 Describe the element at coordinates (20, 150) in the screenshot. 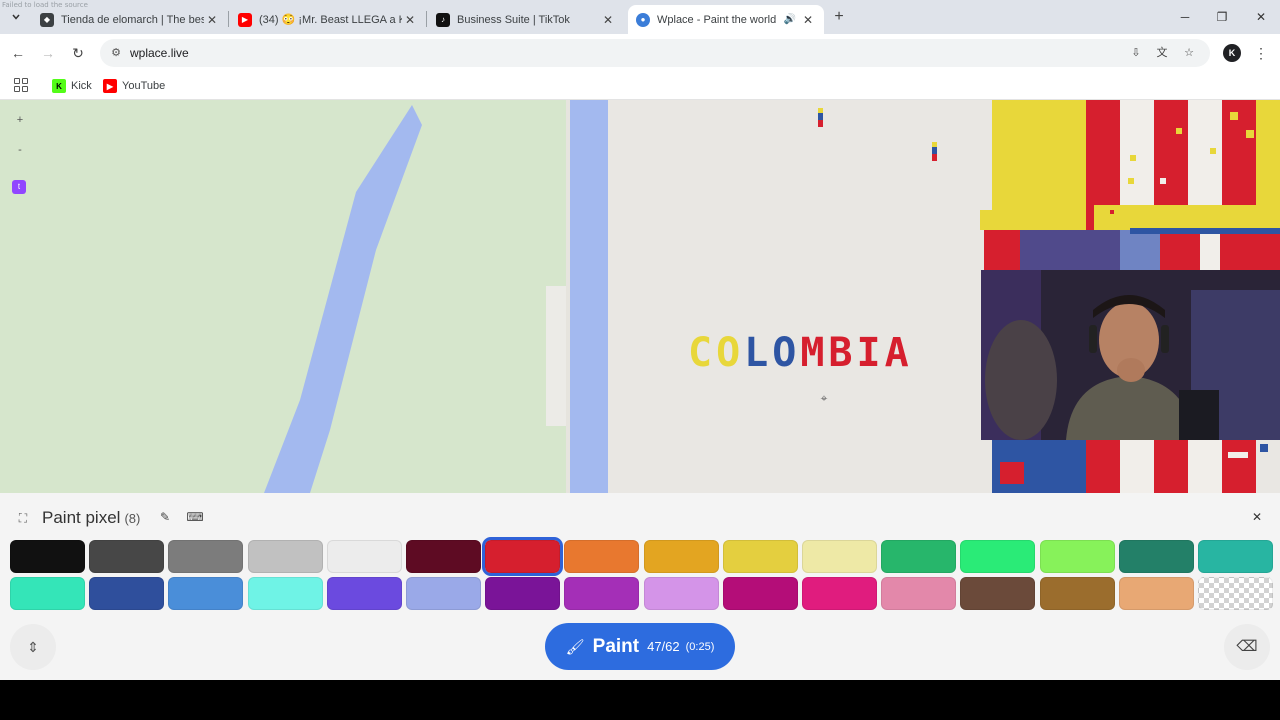

I see `zoom-out-button: -` at that location.